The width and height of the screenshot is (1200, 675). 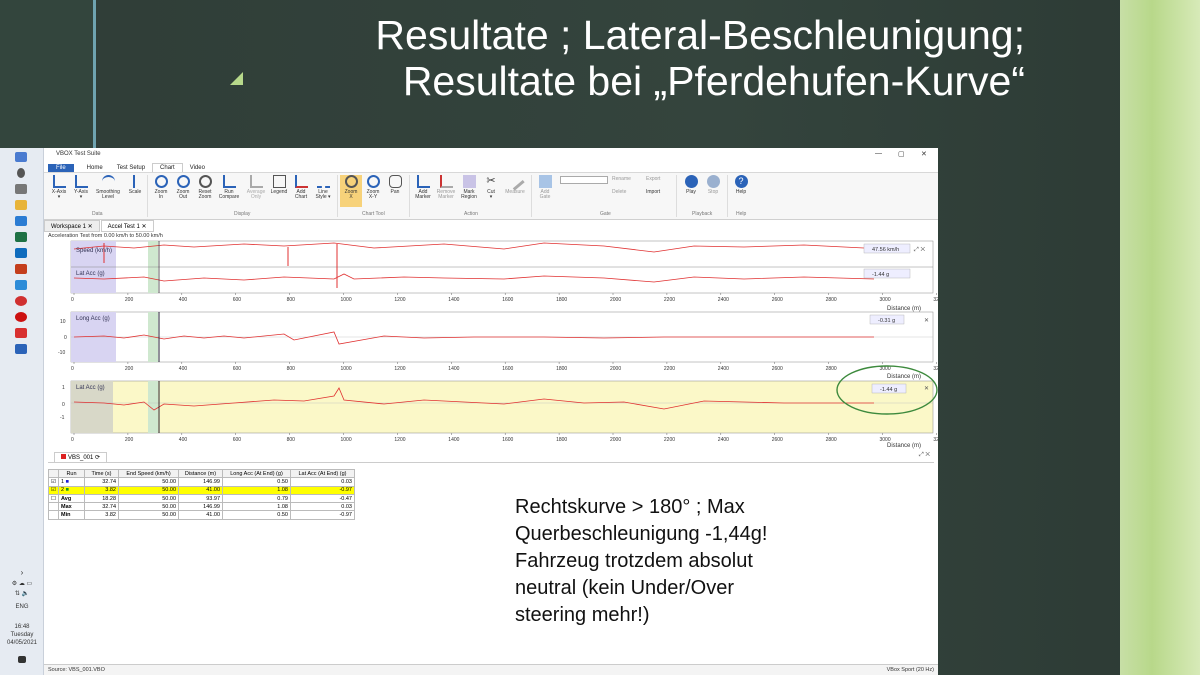 I want to click on col-distance: Distance (m), so click(x=200, y=473).